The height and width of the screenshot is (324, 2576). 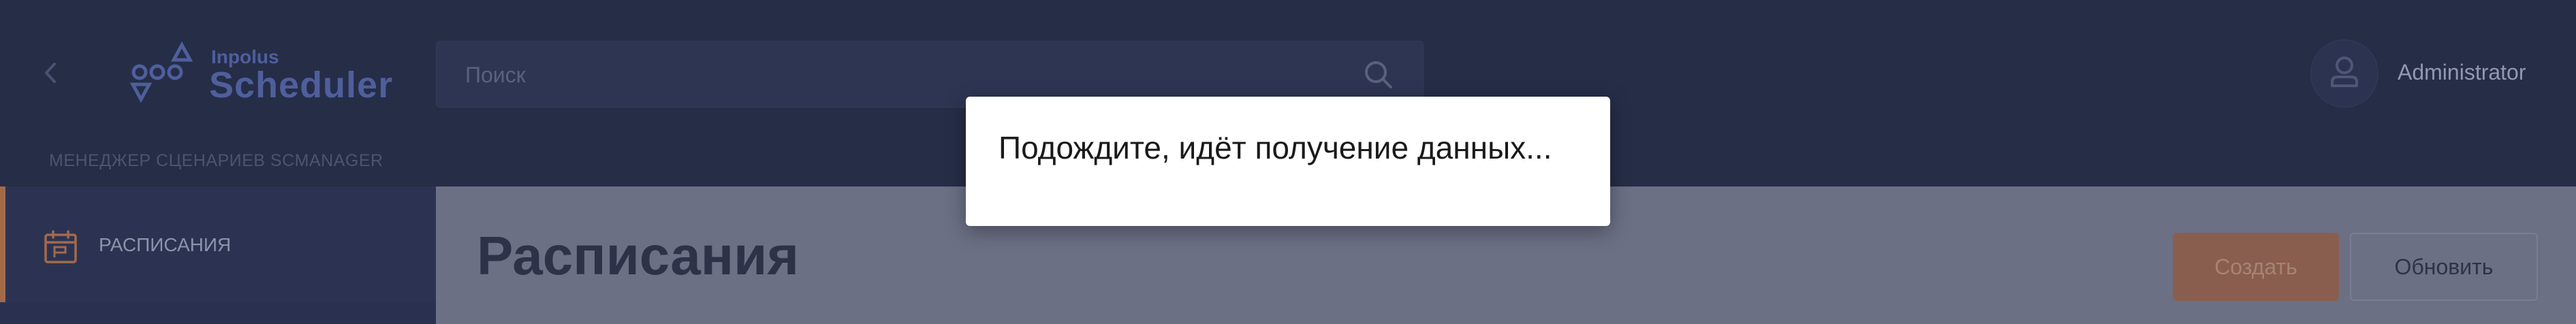 I want to click on sidebar-item-label: РАСПИСАНИЯ, so click(x=165, y=245).